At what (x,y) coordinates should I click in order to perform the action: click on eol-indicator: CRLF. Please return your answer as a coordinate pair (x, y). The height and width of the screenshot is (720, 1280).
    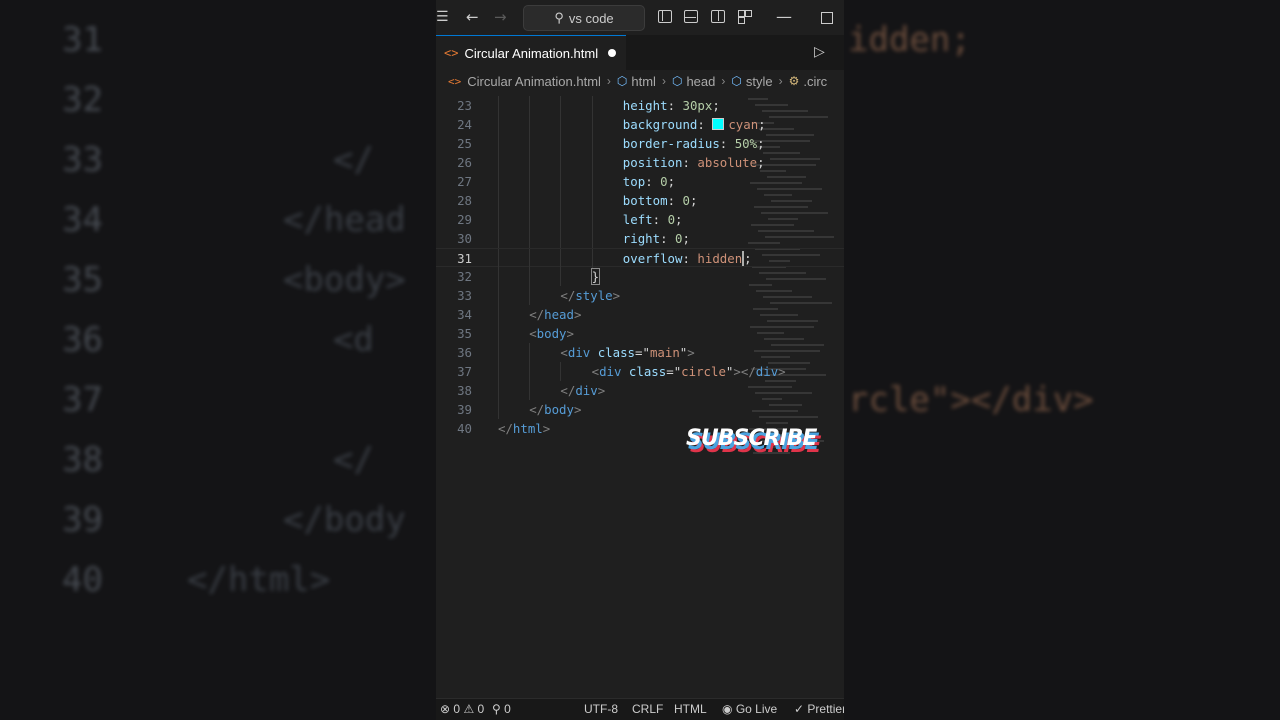
    Looking at the image, I should click on (647, 709).